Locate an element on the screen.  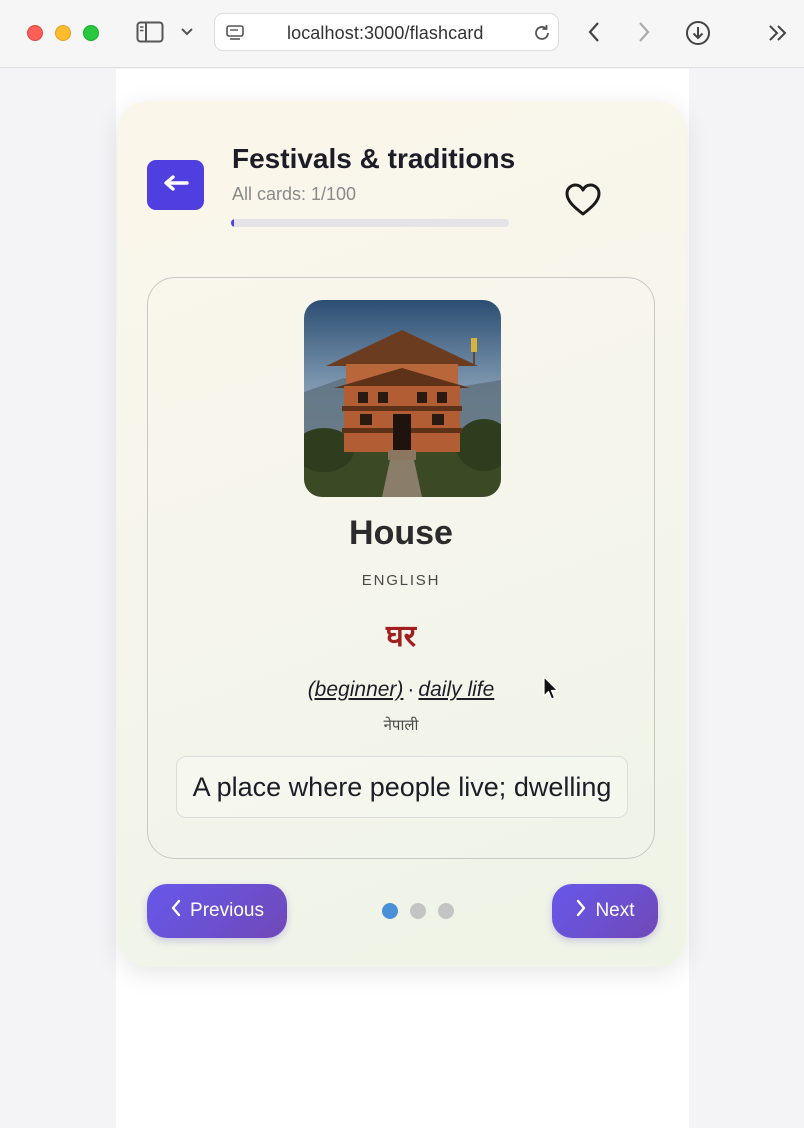
url-text: localhost:3000/flashcard is located at coordinates (385, 33).